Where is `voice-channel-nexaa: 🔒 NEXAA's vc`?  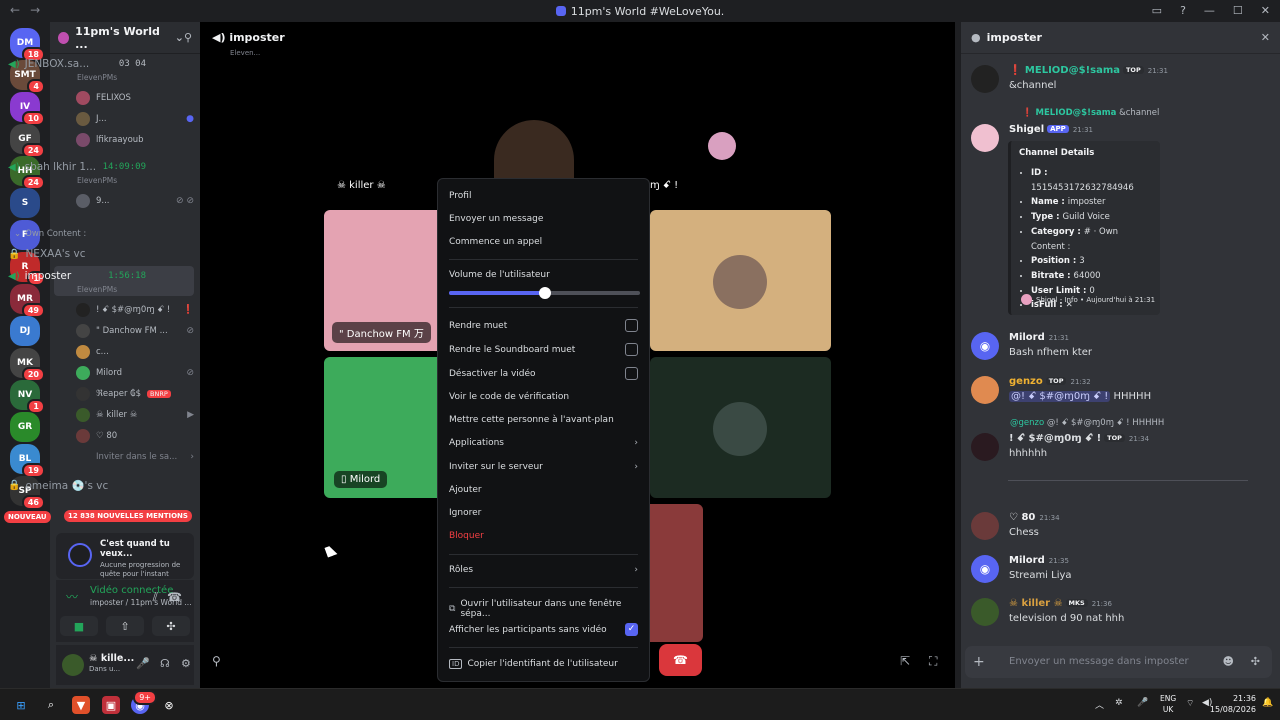
voice-channel-nexaa: 🔒 NEXAA's vc is located at coordinates (75, 254).